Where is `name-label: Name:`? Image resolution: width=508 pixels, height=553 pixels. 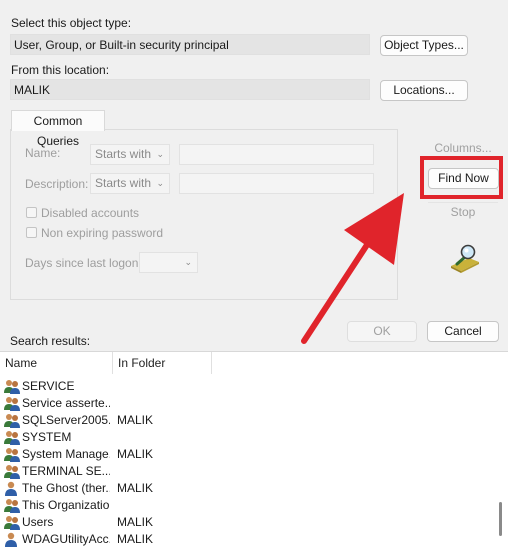 name-label: Name: is located at coordinates (43, 153).